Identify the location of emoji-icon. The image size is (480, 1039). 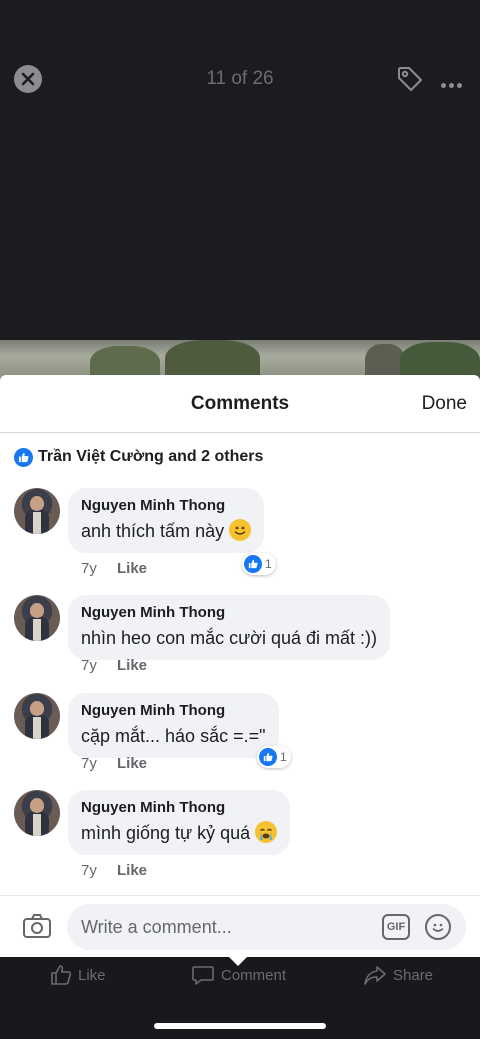
(438, 927).